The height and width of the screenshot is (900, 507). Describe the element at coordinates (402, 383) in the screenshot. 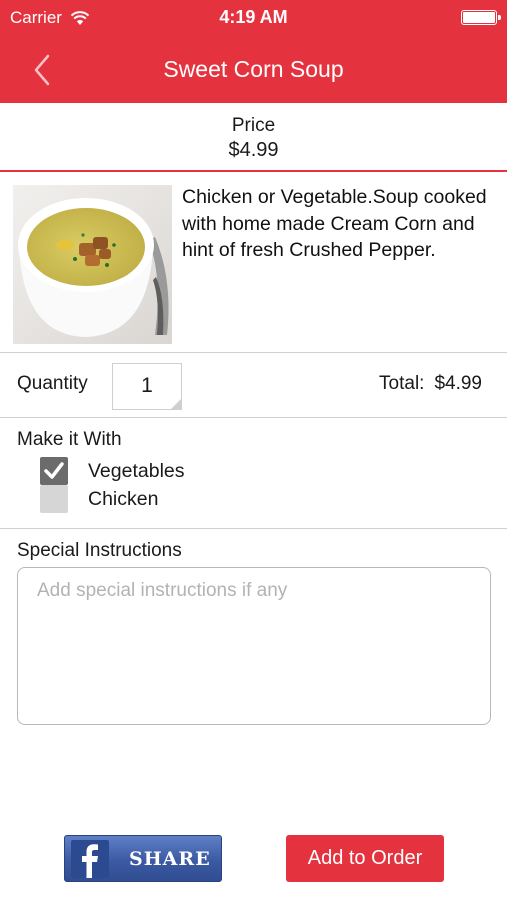

I see `total-label: Total:` at that location.